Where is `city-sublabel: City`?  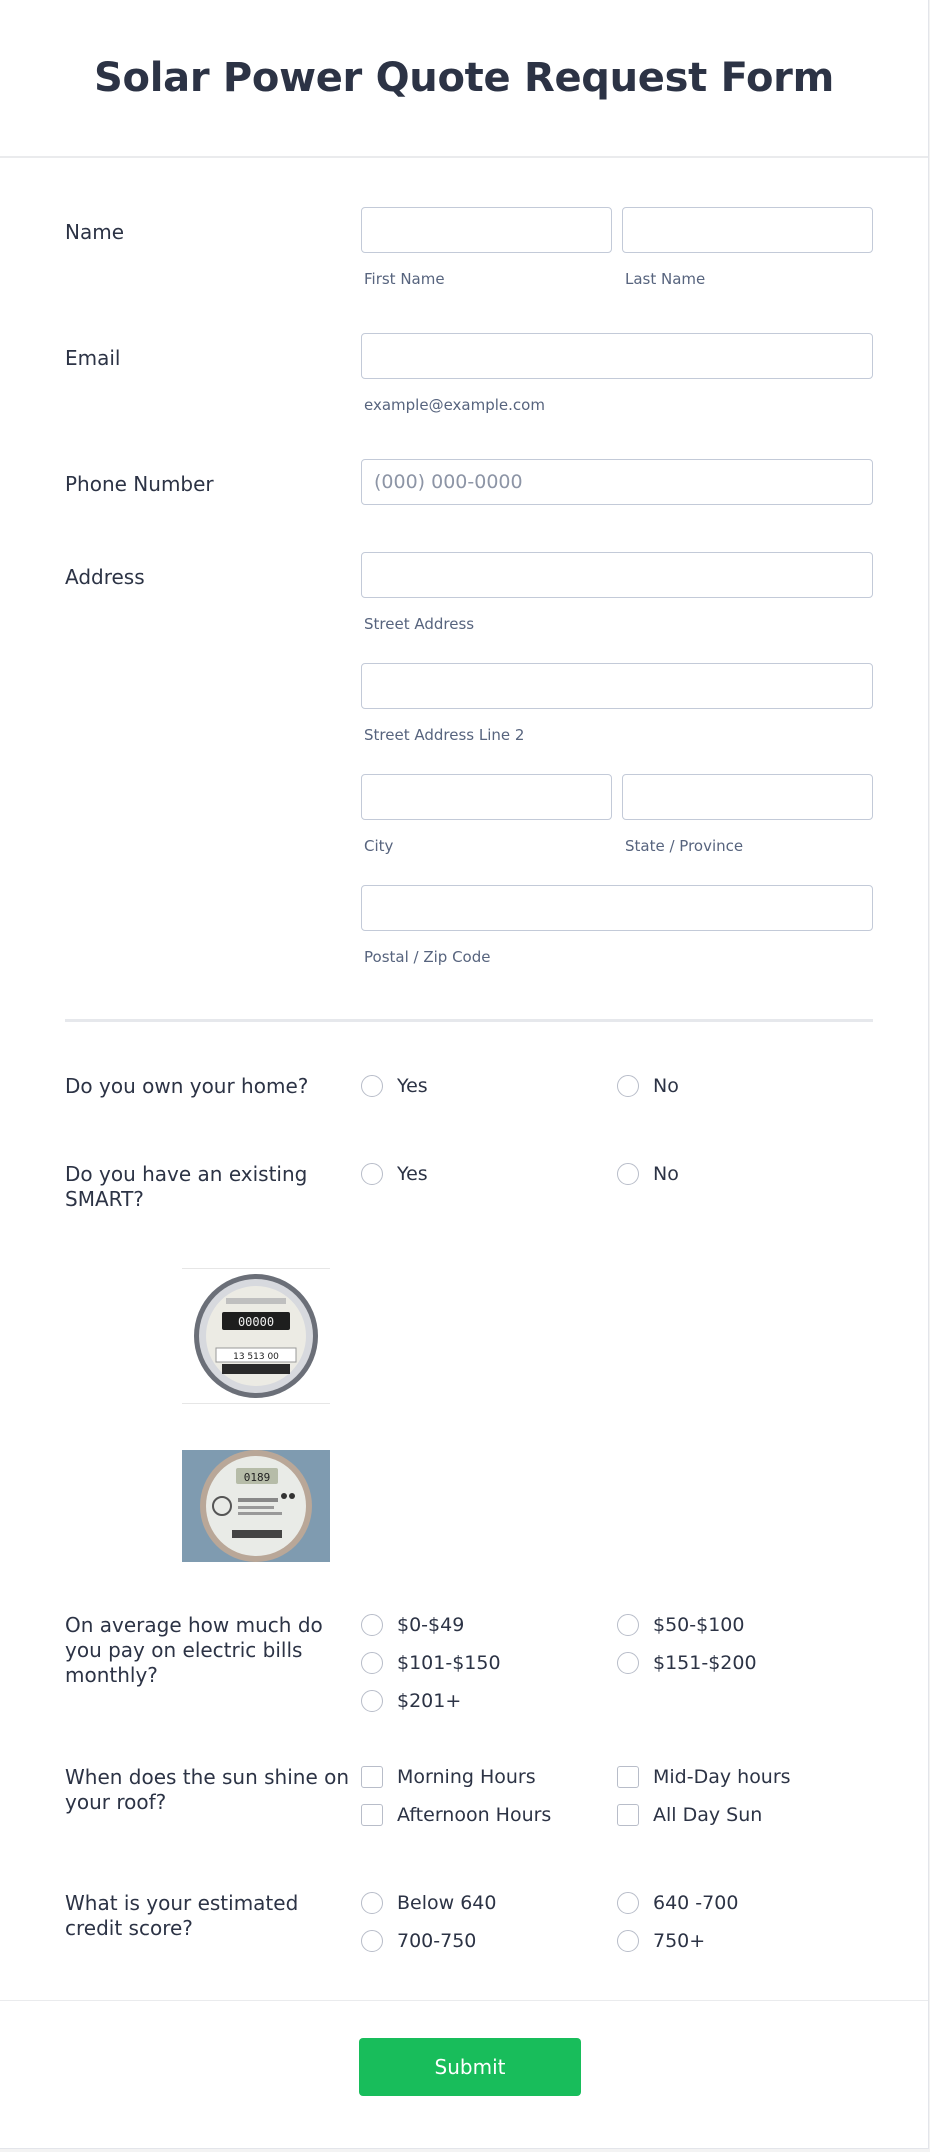
city-sublabel: City is located at coordinates (379, 846).